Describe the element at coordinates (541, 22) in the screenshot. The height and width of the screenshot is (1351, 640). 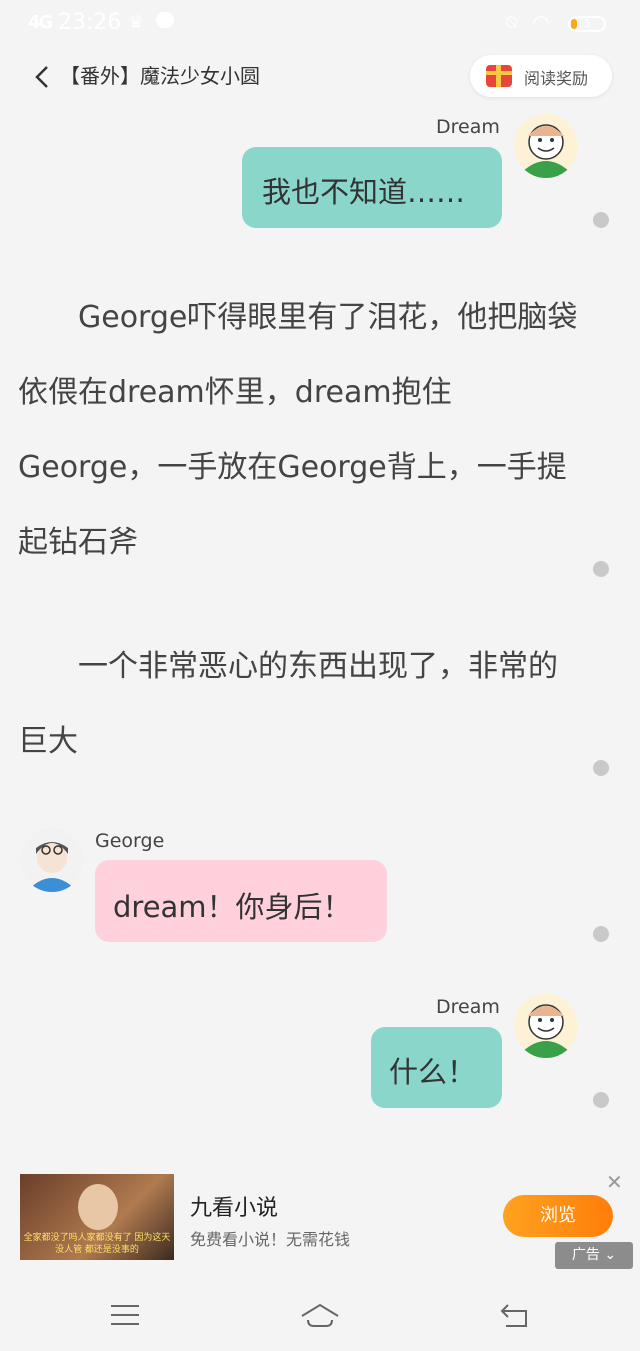
I see `wifi-icon: ◠` at that location.